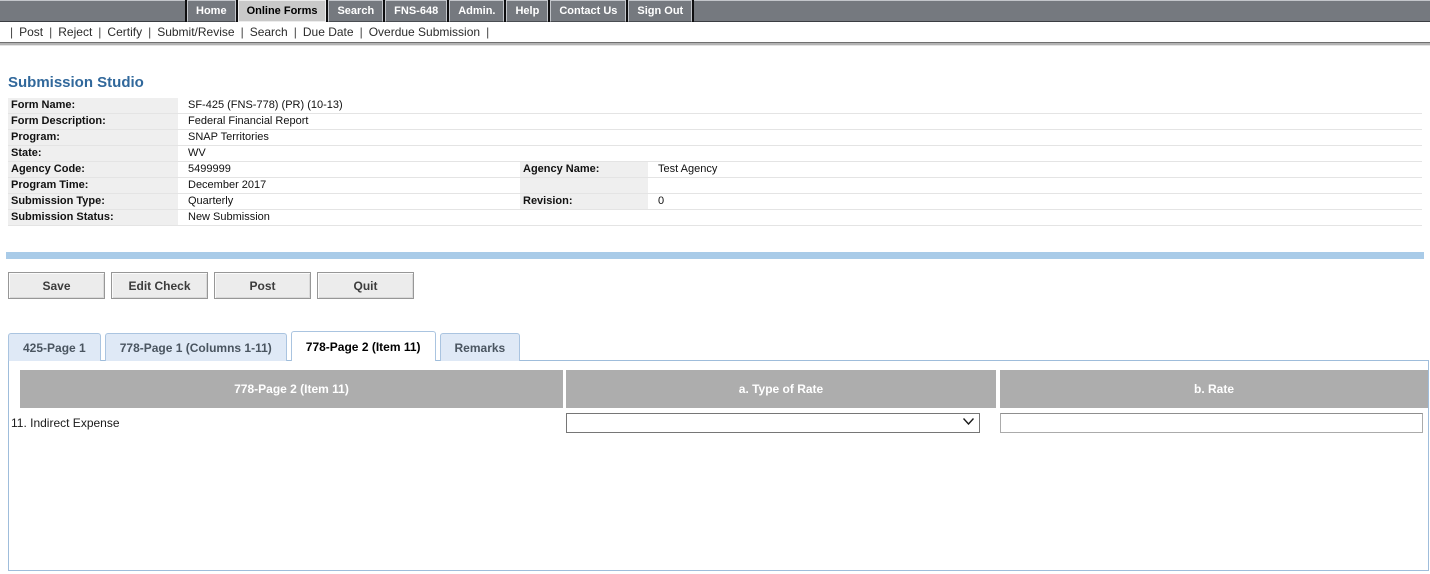 This screenshot has width=1430, height=574. I want to click on header-rate: b. Rate, so click(1214, 389).